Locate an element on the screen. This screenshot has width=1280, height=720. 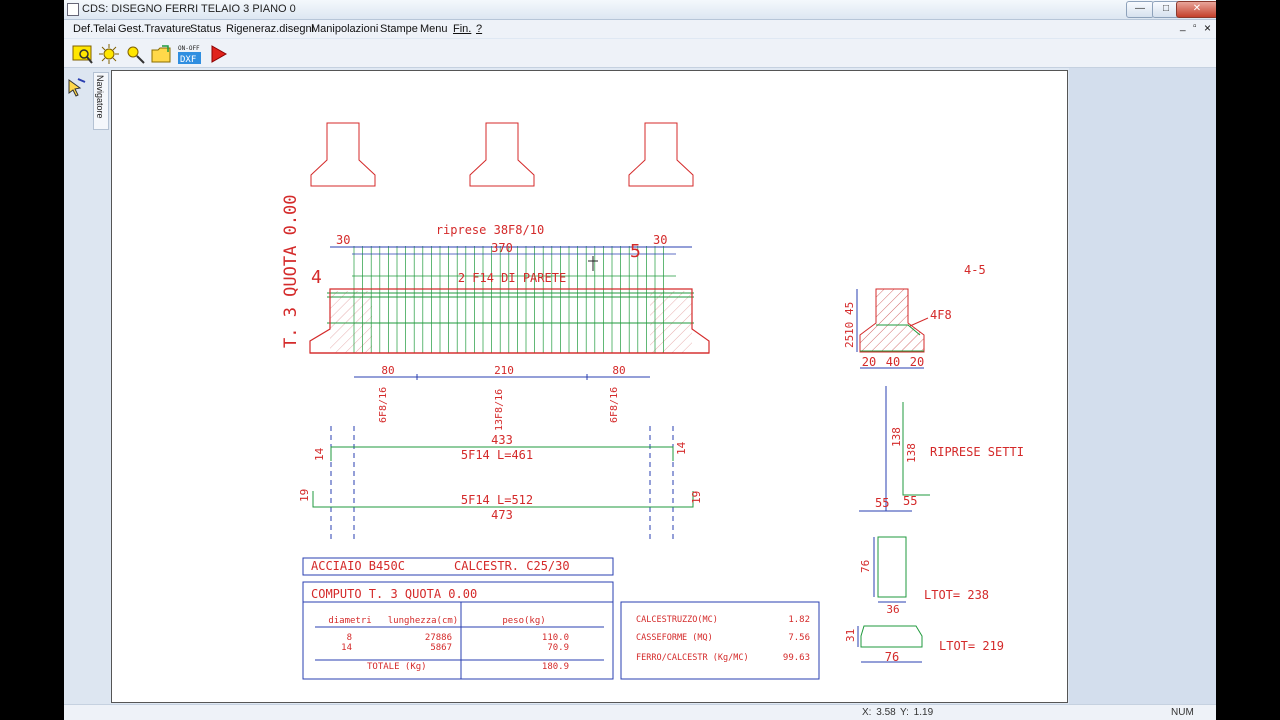
col-diametri: diametri is located at coordinates (349, 621).